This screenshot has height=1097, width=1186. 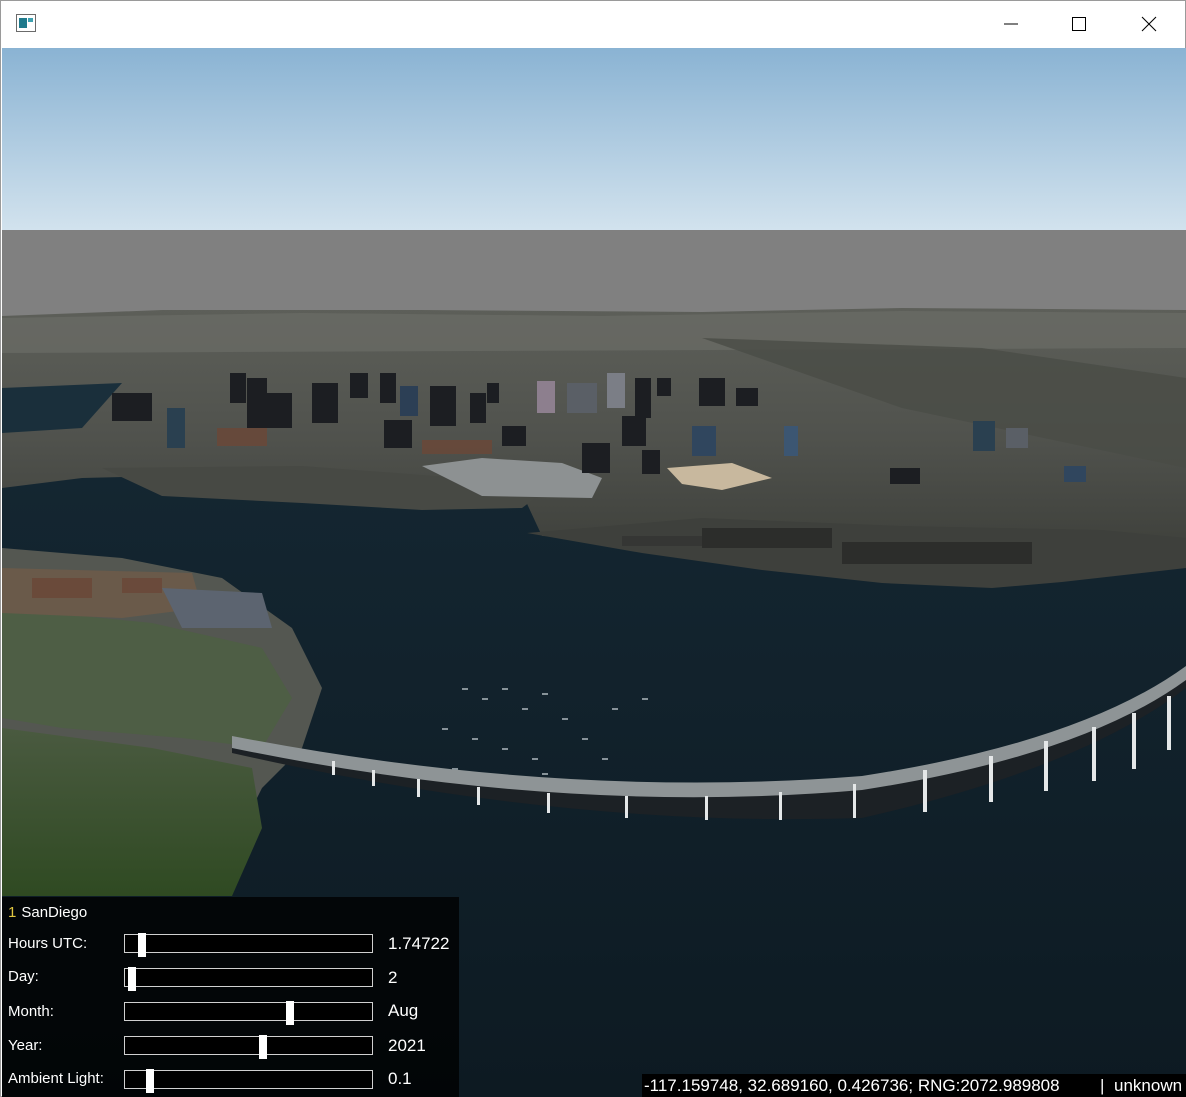 What do you see at coordinates (400, 1078) in the screenshot?
I see `ambient-light-value: 0.1` at bounding box center [400, 1078].